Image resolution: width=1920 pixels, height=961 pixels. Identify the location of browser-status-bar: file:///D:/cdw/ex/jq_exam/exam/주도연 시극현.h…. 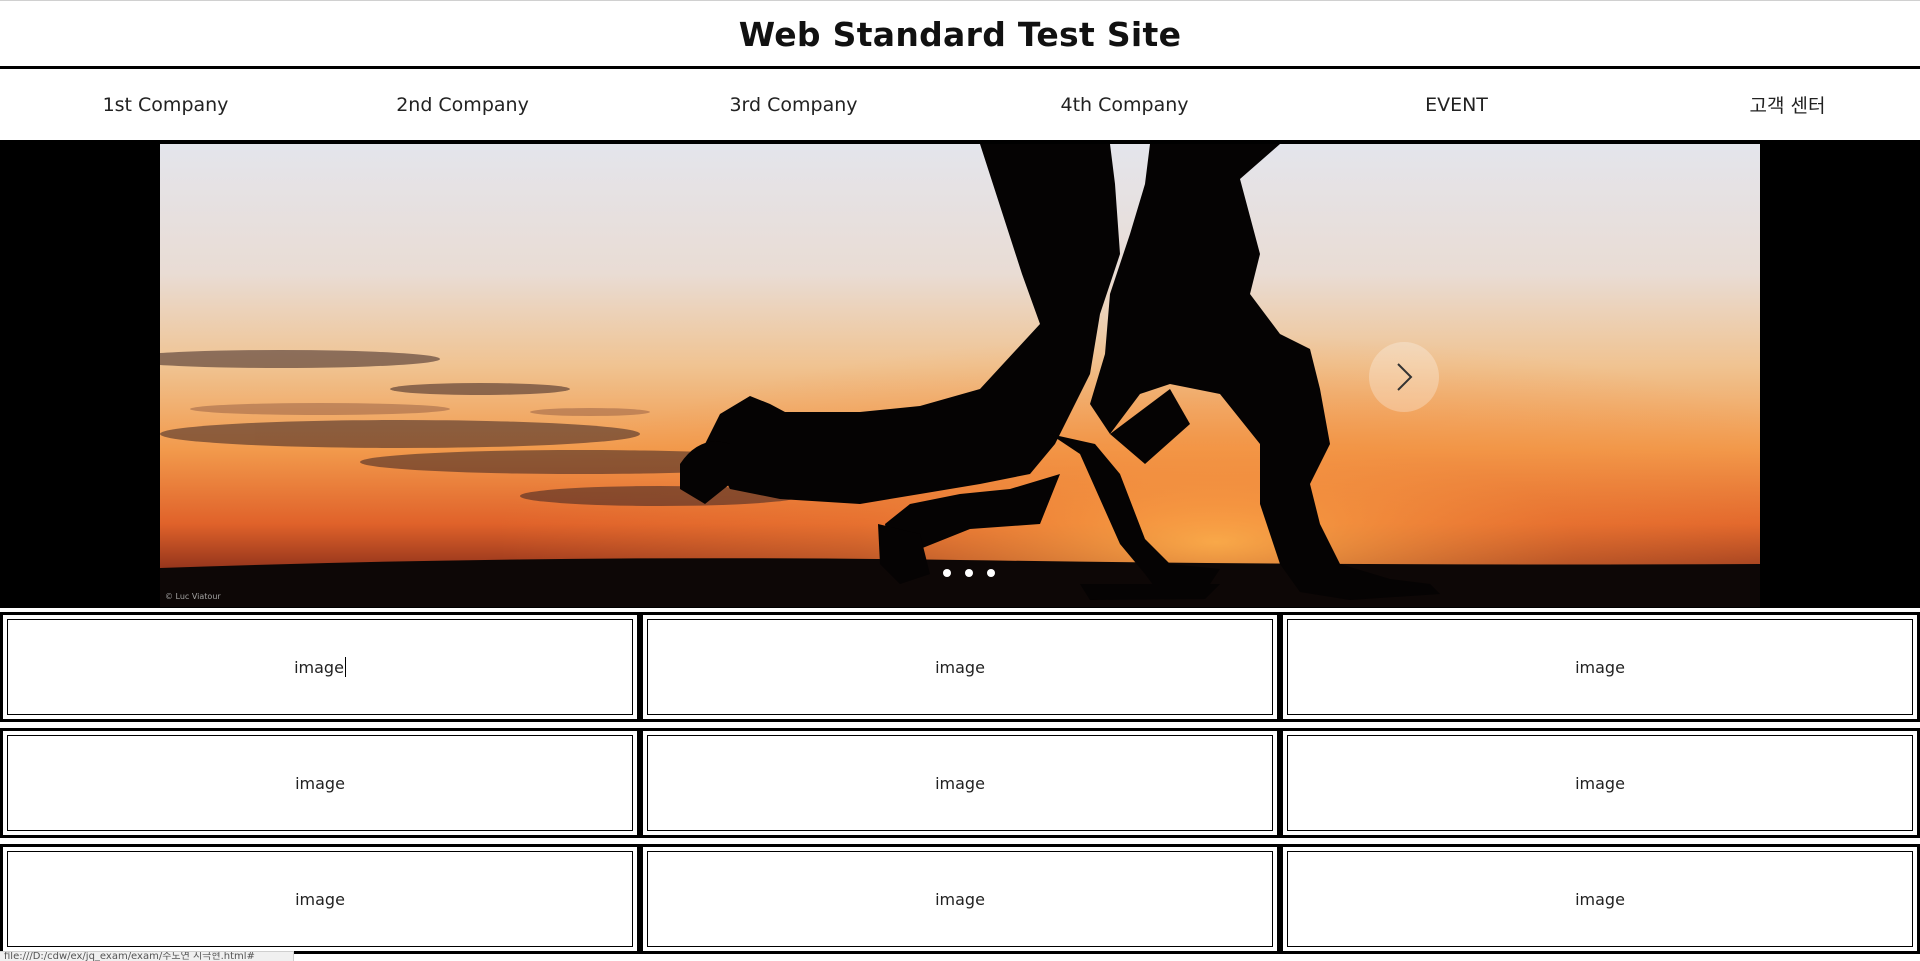
(147, 956).